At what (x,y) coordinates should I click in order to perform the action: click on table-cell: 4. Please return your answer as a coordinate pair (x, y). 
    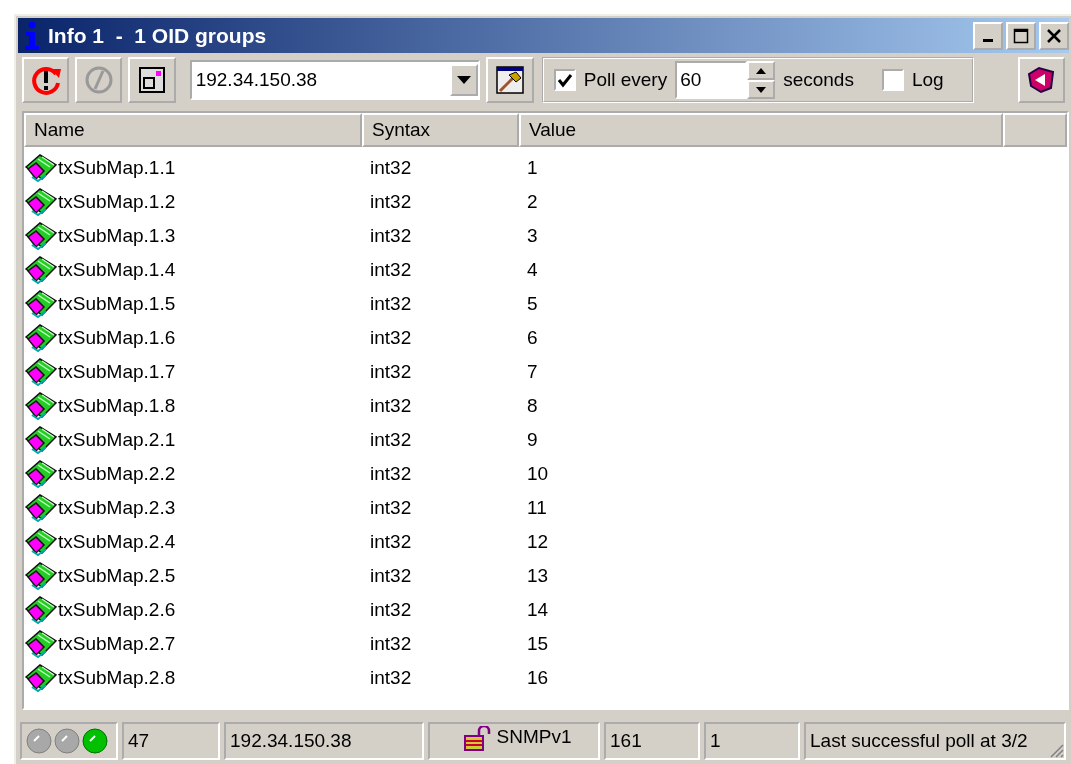
    Looking at the image, I should click on (532, 269).